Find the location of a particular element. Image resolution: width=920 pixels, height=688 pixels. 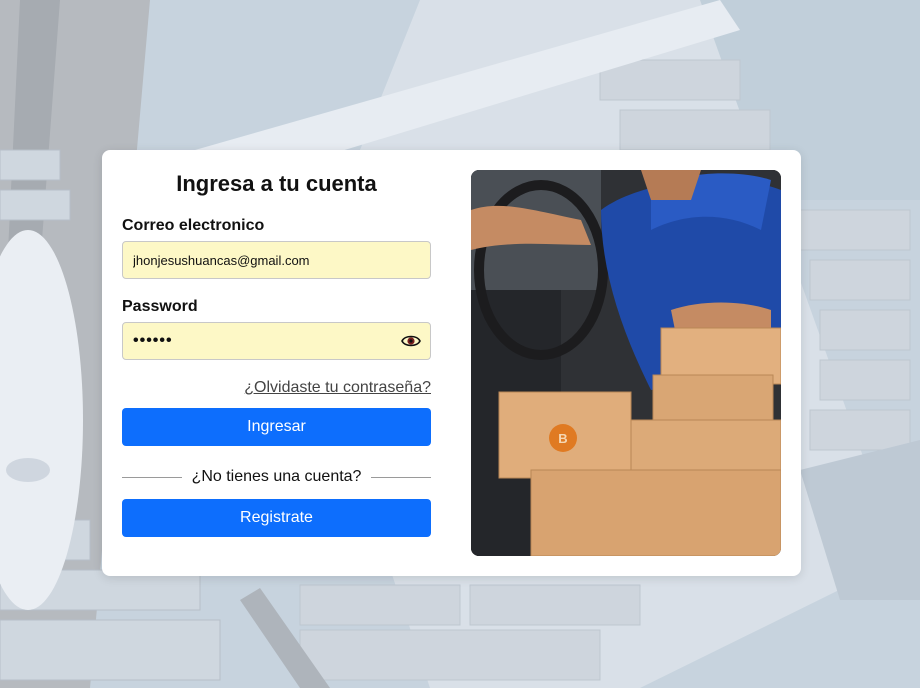

register-button: Registrate is located at coordinates (276, 518).